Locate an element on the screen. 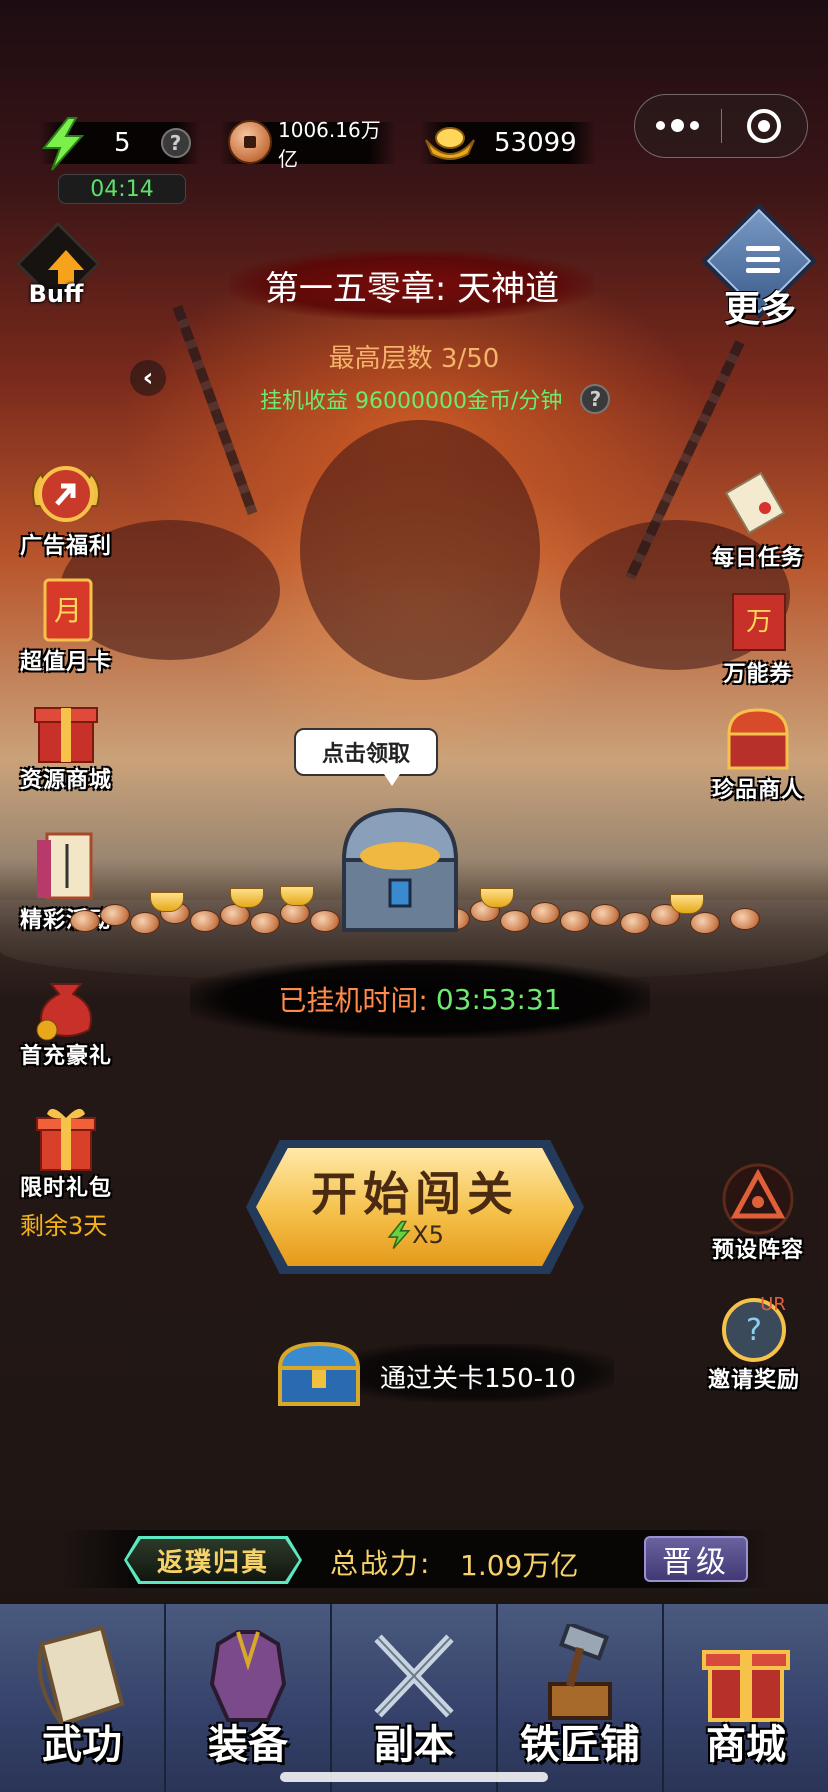 The height and width of the screenshot is (1792, 828). pass-stage-reward: 通过关卡150-10 is located at coordinates (444, 1373).